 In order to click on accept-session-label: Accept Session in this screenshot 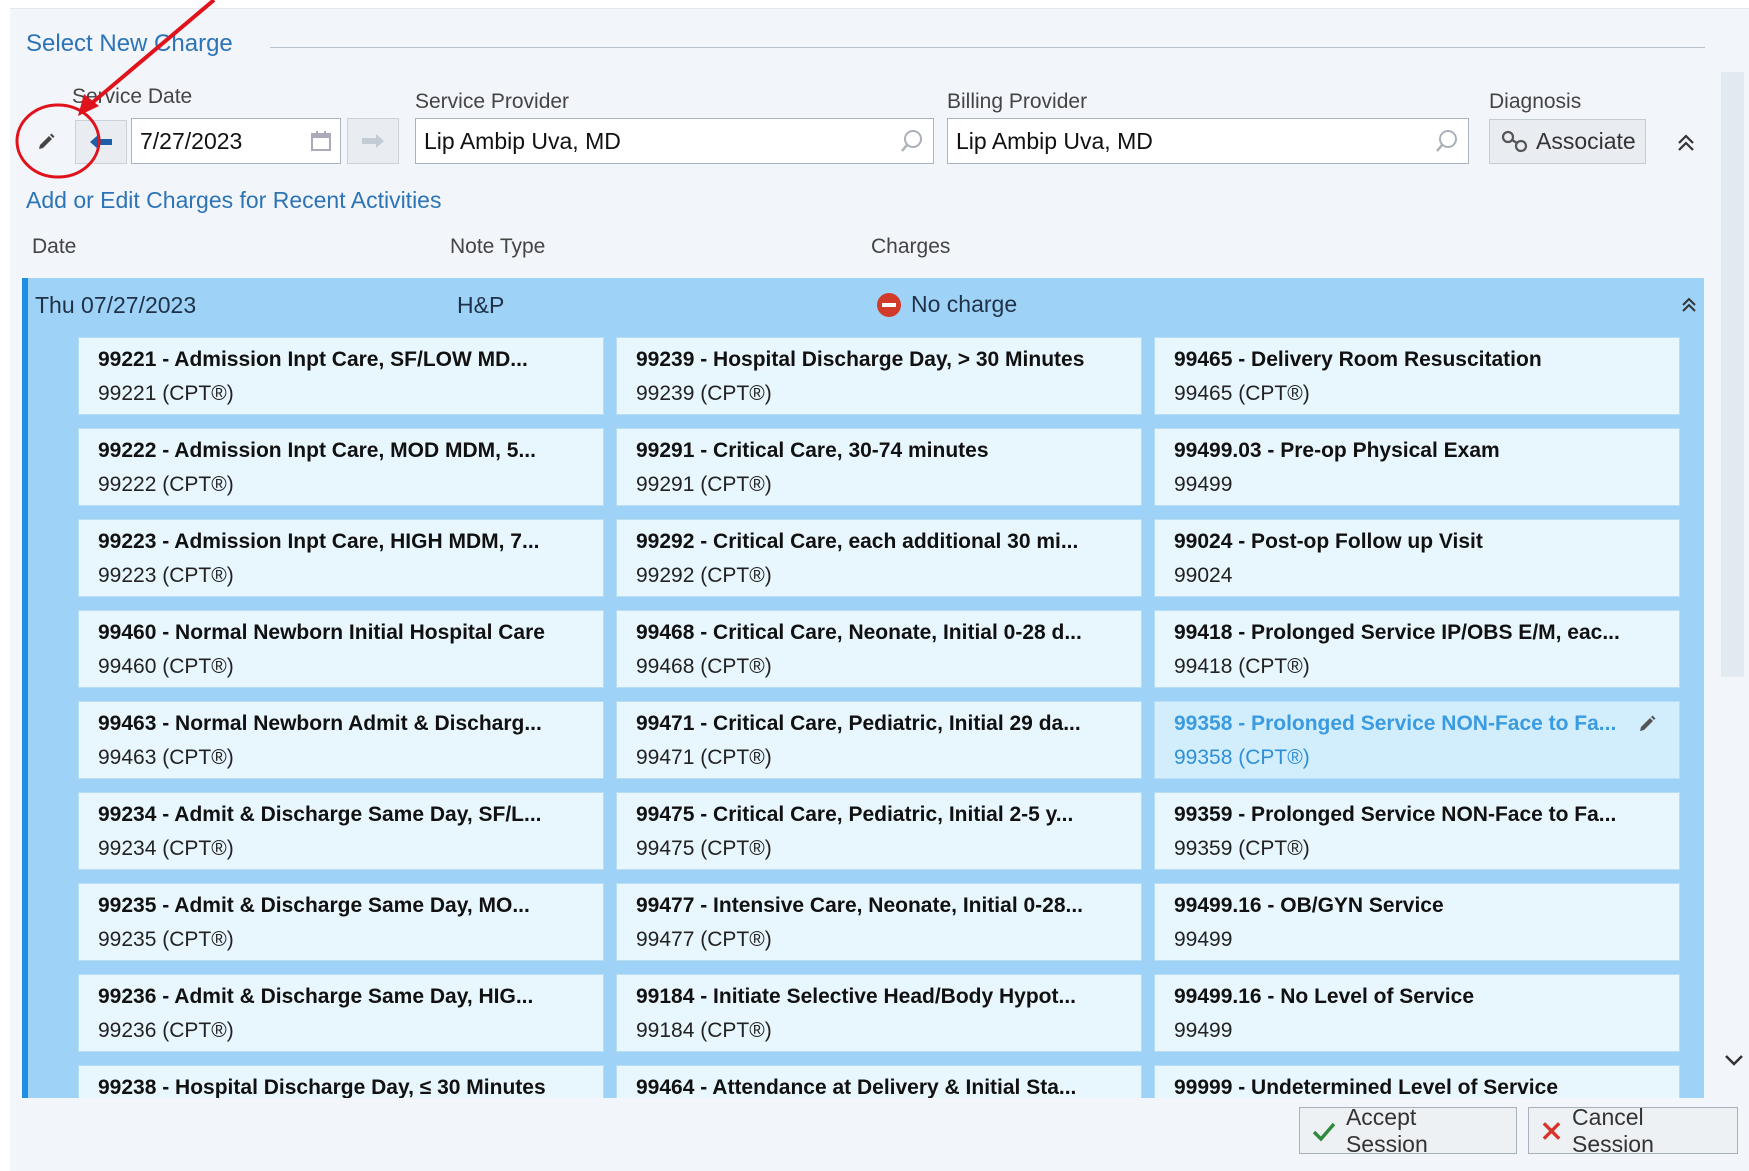, I will do `click(1386, 1130)`.